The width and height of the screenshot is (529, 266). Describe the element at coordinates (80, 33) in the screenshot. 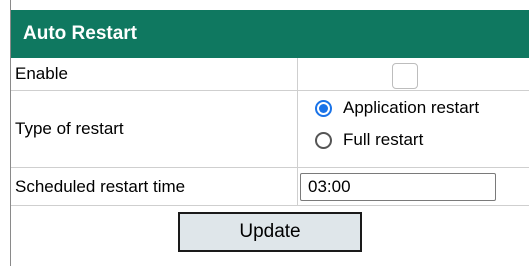

I see `section-title: Auto Restart` at that location.